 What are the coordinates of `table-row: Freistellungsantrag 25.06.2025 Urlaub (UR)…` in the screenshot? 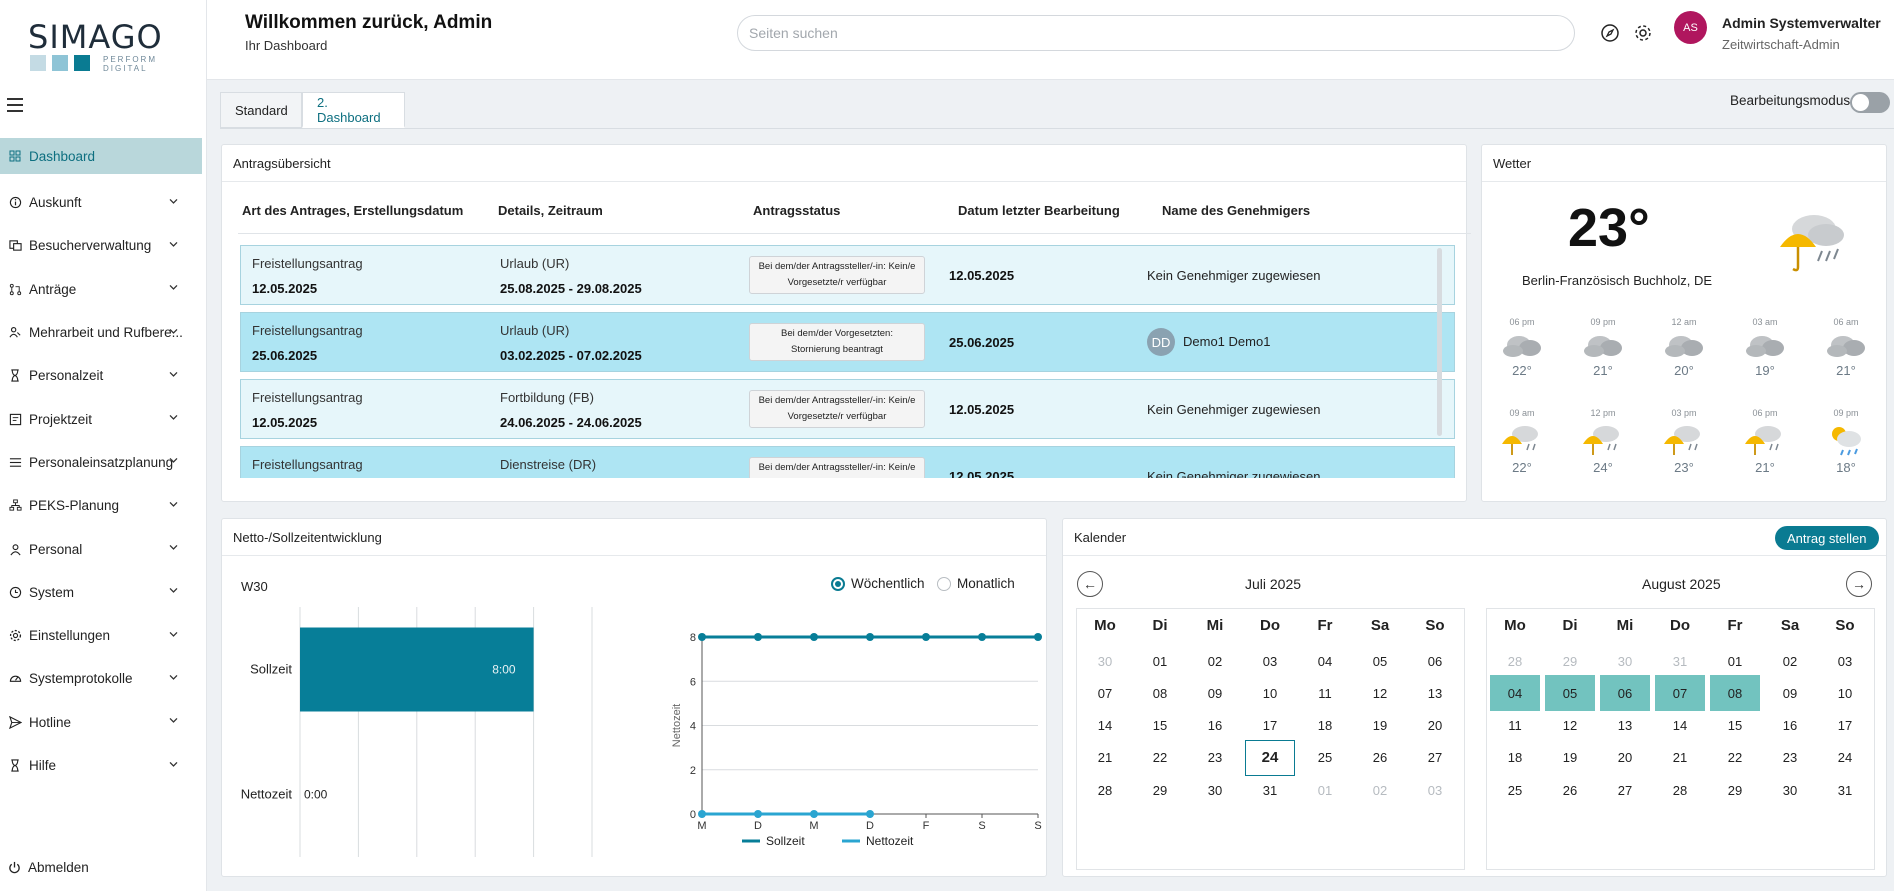 It's located at (847, 342).